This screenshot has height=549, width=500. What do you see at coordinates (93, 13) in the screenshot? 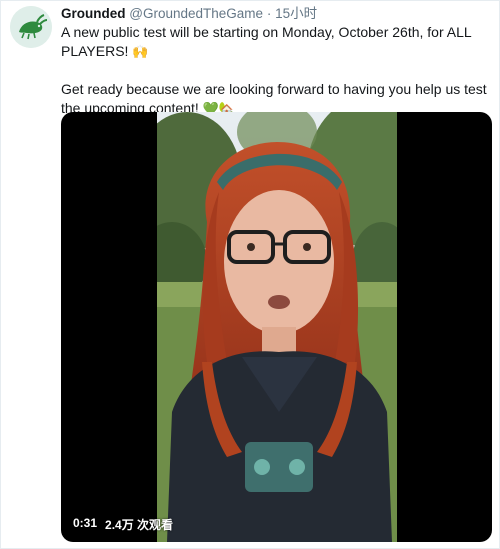
I see `display-name: Grounded` at bounding box center [93, 13].